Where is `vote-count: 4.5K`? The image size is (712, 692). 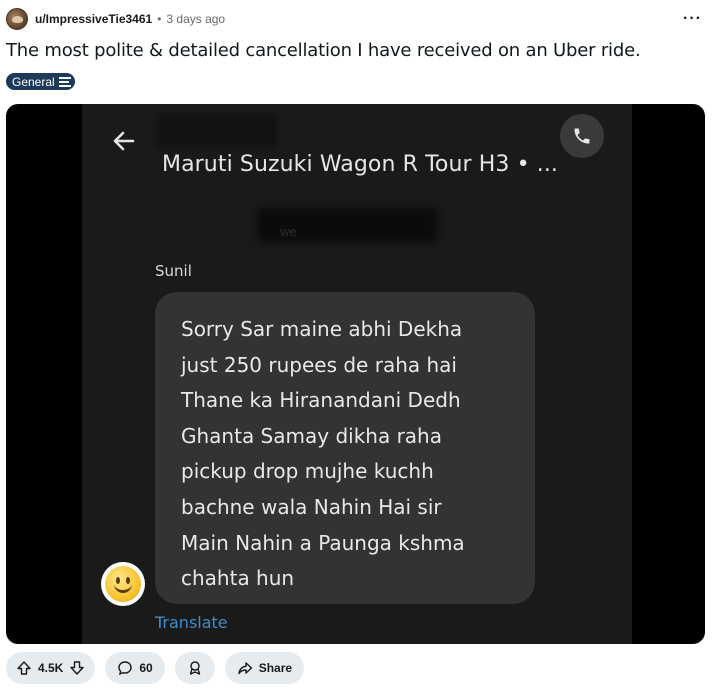
vote-count: 4.5K is located at coordinates (51, 668).